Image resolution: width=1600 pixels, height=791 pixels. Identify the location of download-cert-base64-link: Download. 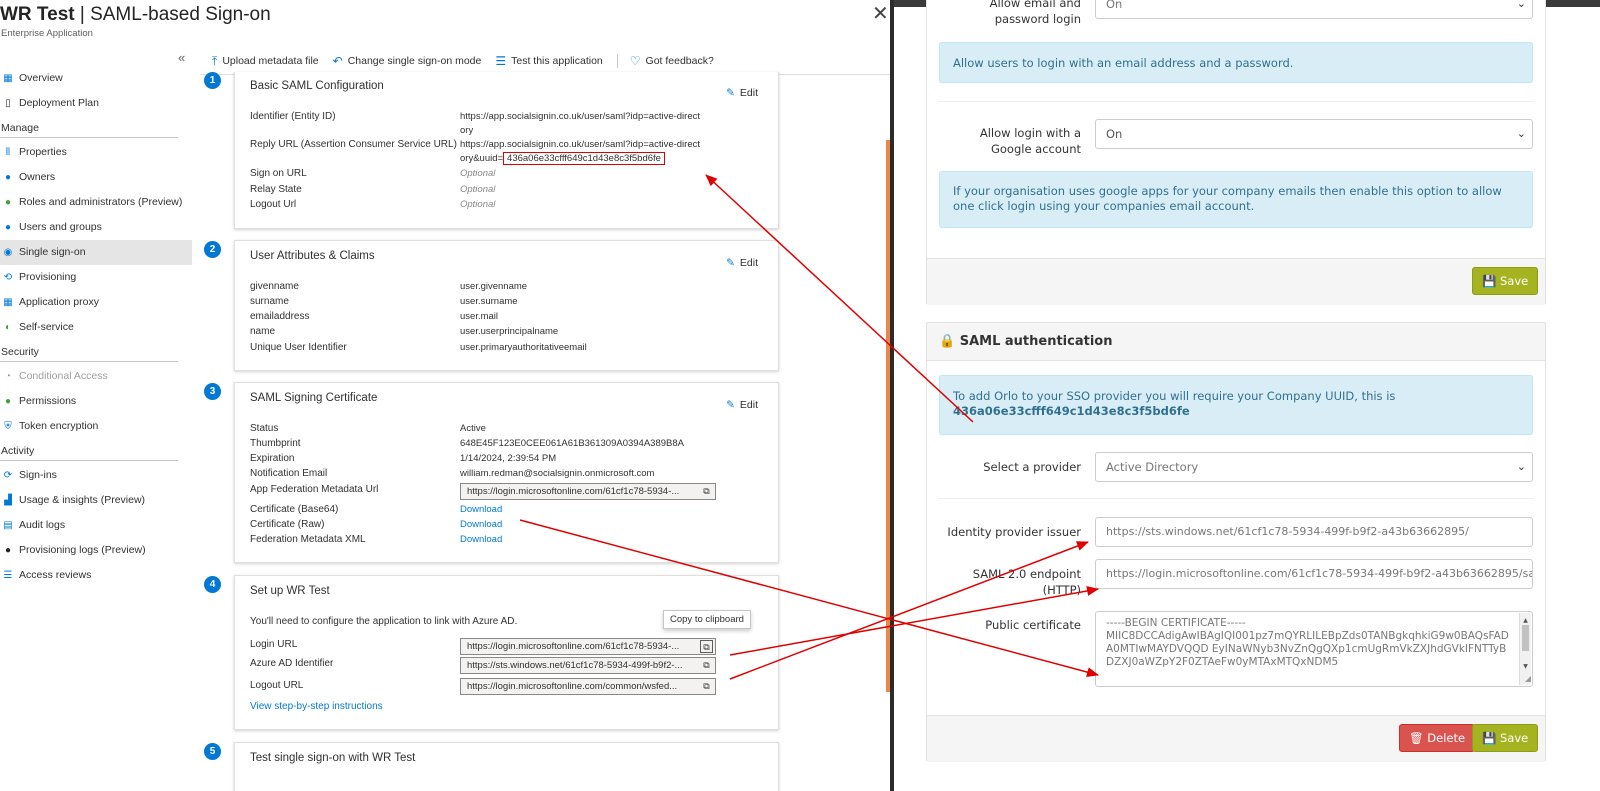
(481, 510).